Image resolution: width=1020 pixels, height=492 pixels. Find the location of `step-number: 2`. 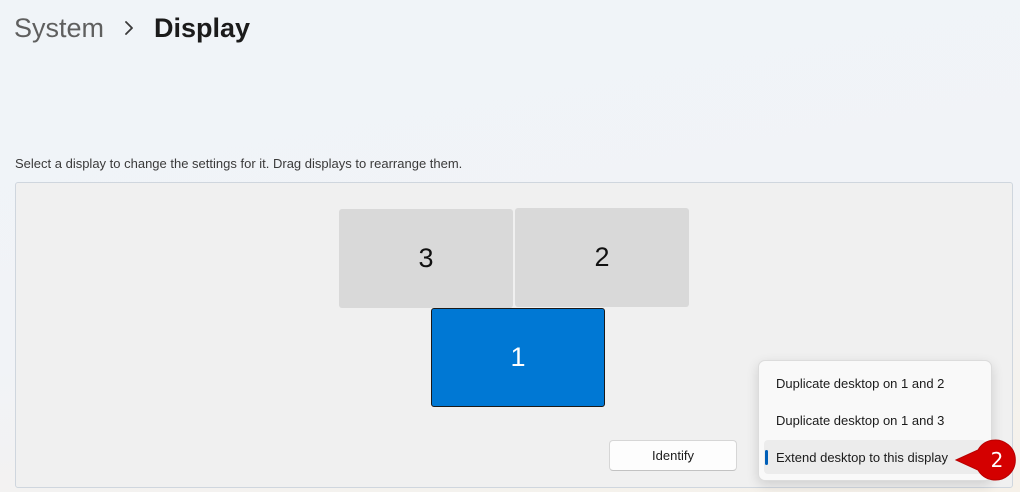

step-number: 2 is located at coordinates (997, 460).